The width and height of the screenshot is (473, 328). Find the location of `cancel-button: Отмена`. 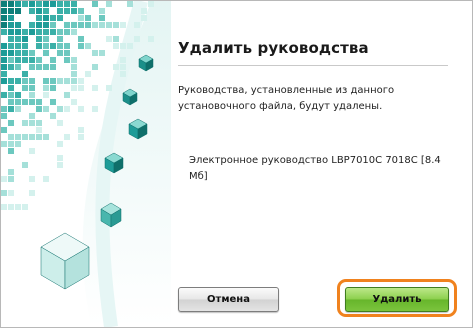

cancel-button: Отмена is located at coordinates (228, 299).